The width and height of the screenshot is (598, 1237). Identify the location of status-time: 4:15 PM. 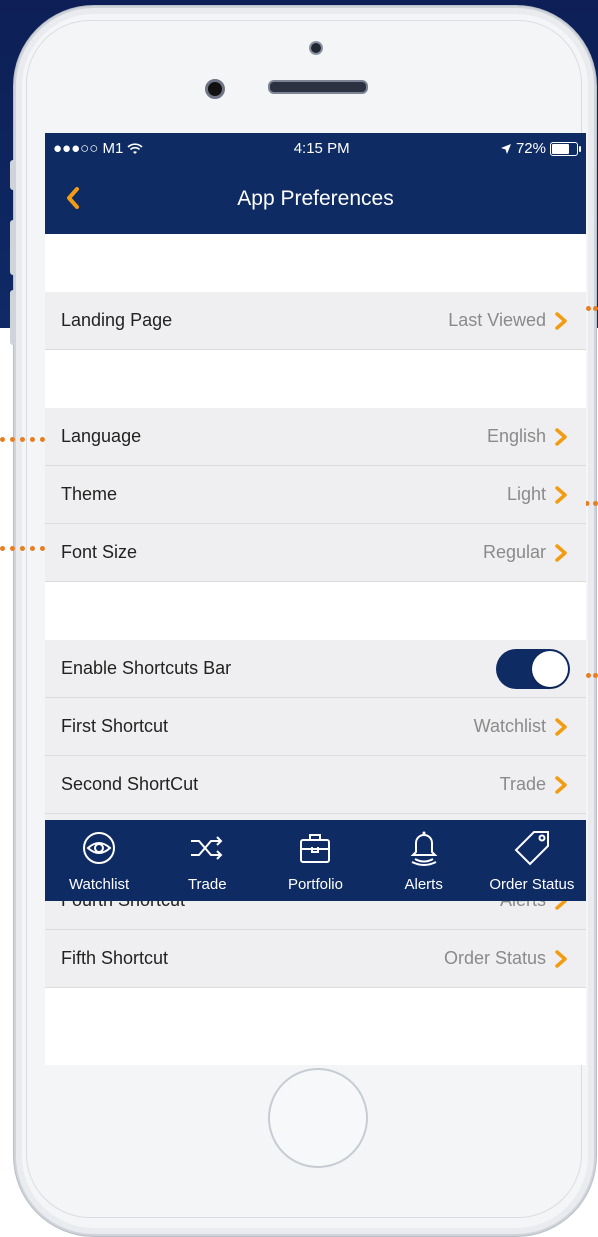
(321, 148).